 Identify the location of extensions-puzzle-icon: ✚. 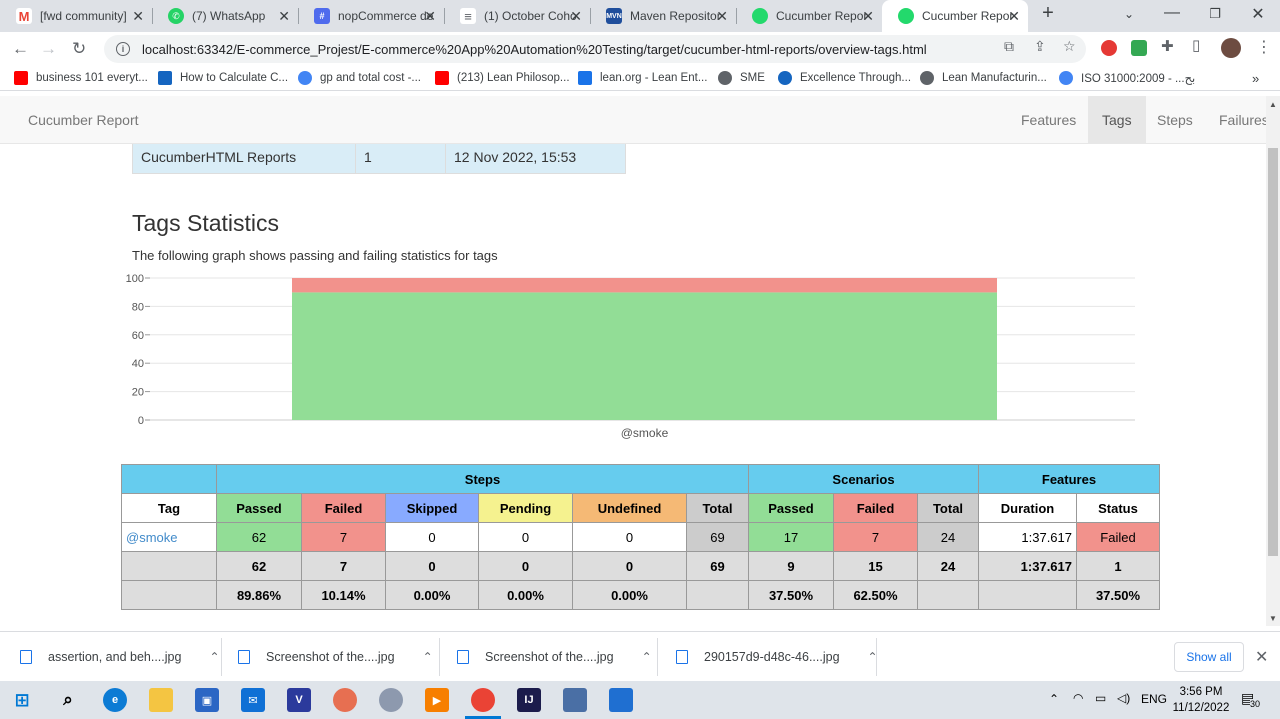
(1167, 46).